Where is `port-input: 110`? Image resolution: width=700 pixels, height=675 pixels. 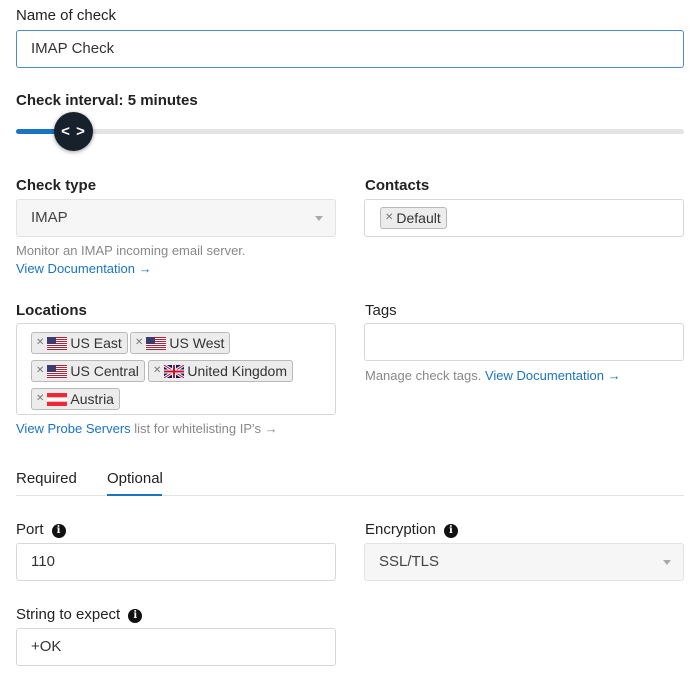 port-input: 110 is located at coordinates (176, 562).